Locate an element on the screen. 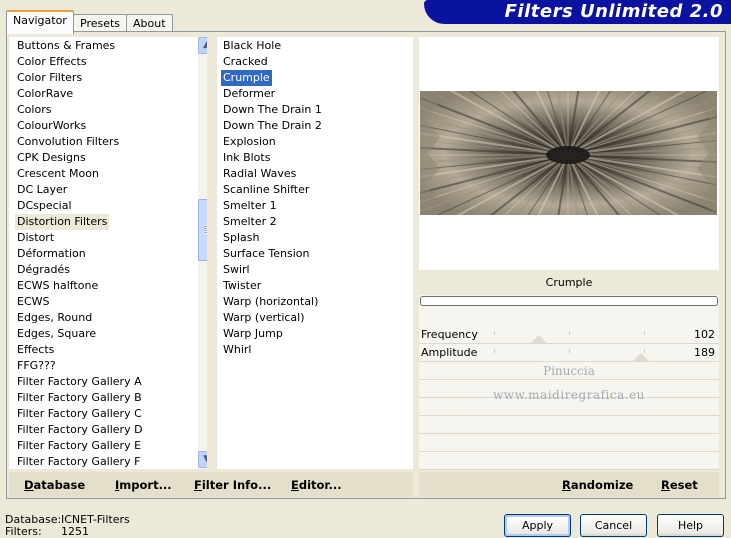 This screenshot has height=538, width=731. filter-item: Scanline Shifter is located at coordinates (266, 190).